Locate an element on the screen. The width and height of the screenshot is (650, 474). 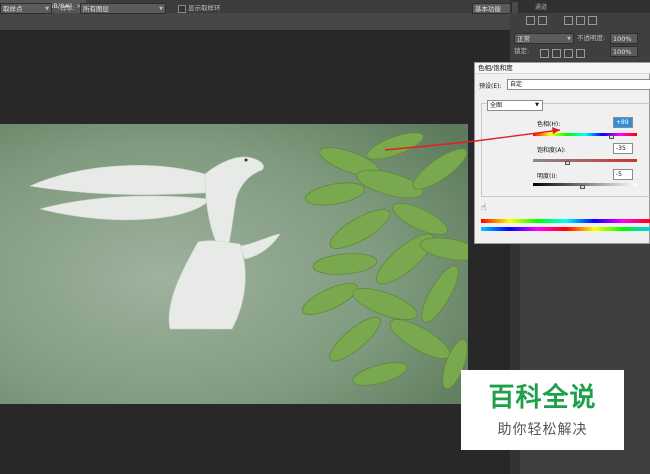
fill-value: 100% is located at coordinates (622, 52).